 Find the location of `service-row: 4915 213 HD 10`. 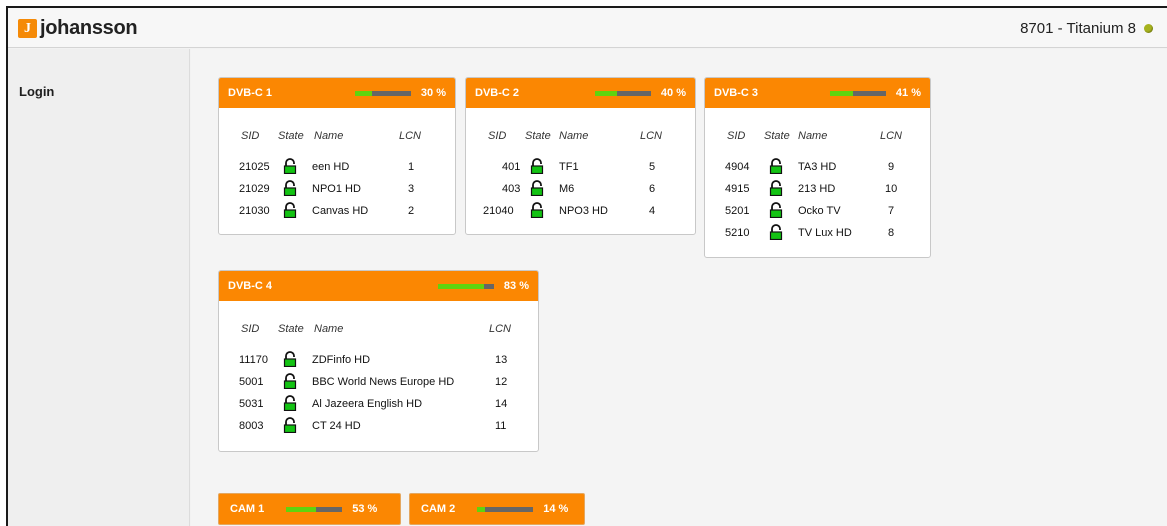

service-row: 4915 213 HD 10 is located at coordinates (817, 190).